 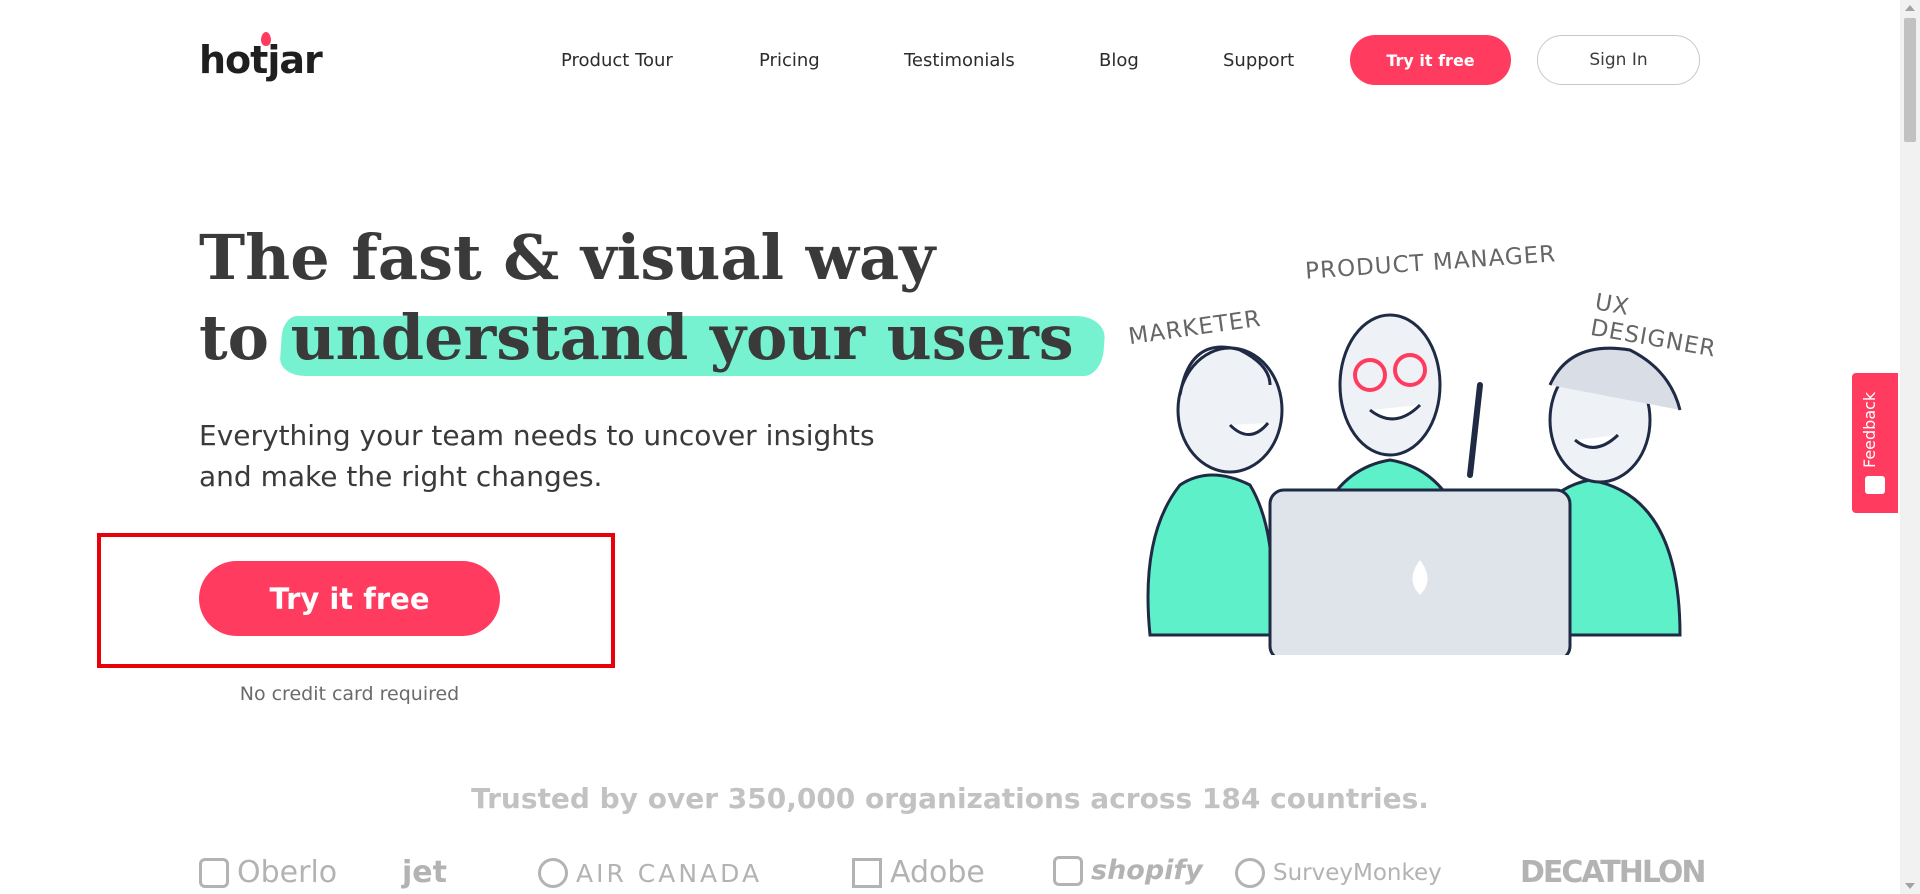 I want to click on logo-adobe: Adobe, so click(x=918, y=872).